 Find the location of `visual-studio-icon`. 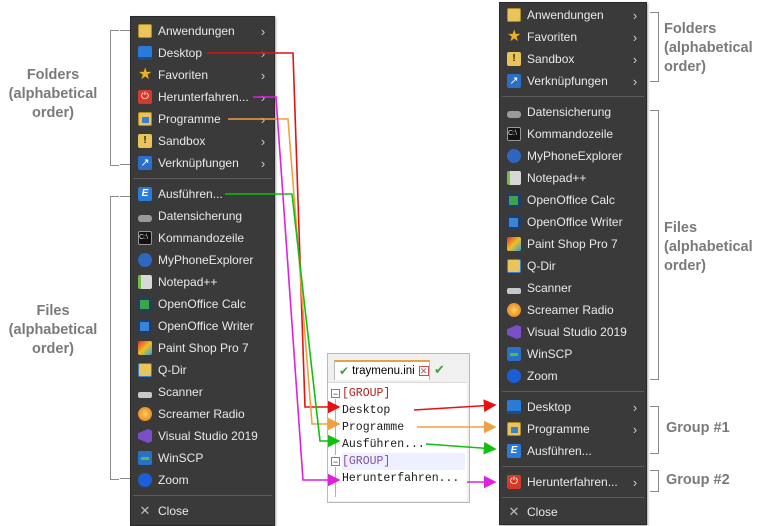

visual-studio-icon is located at coordinates (145, 436).